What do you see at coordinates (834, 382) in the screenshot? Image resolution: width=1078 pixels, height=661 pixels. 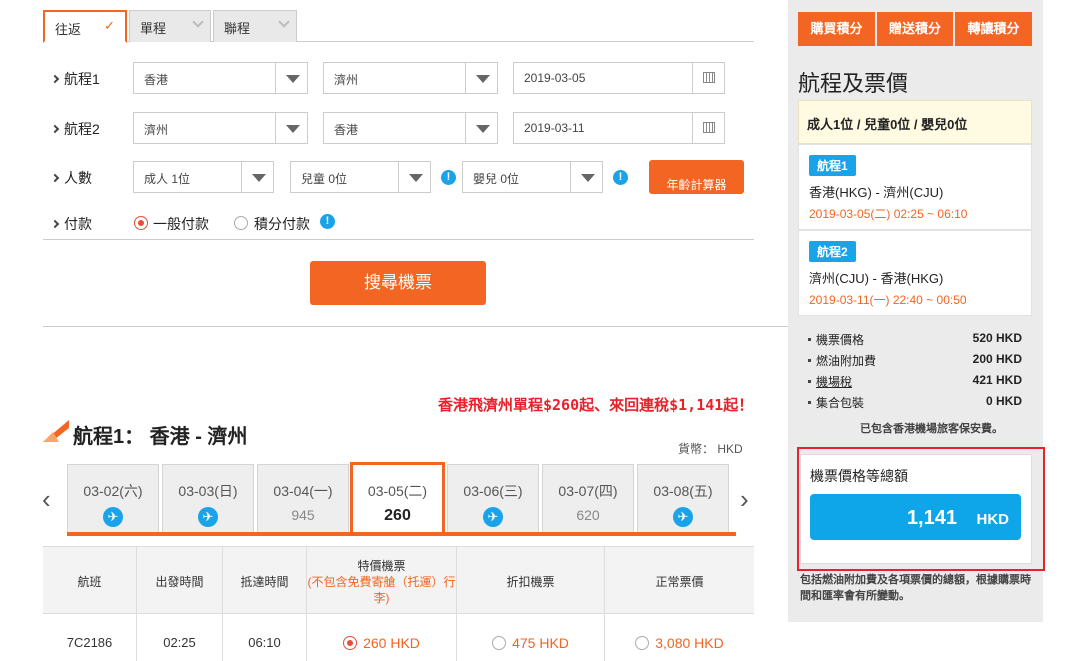 I see `airport-tax-link: 機場稅` at bounding box center [834, 382].